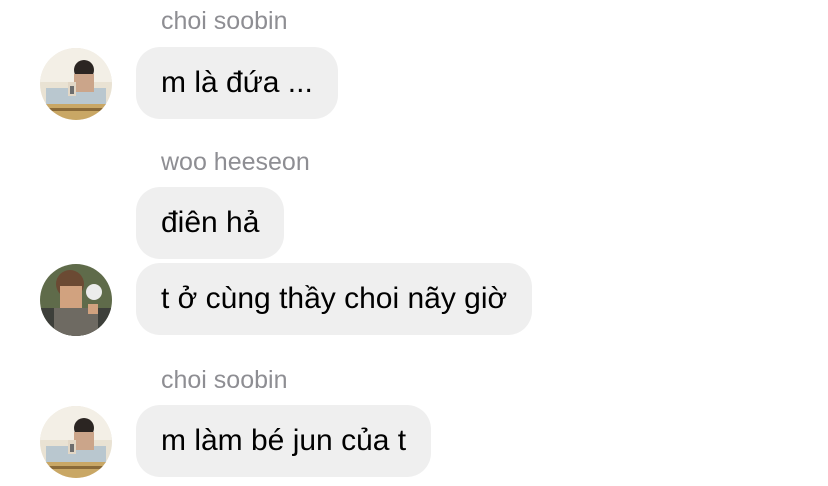  I want to click on avatar-woo-heeseon-icon, so click(76, 300).